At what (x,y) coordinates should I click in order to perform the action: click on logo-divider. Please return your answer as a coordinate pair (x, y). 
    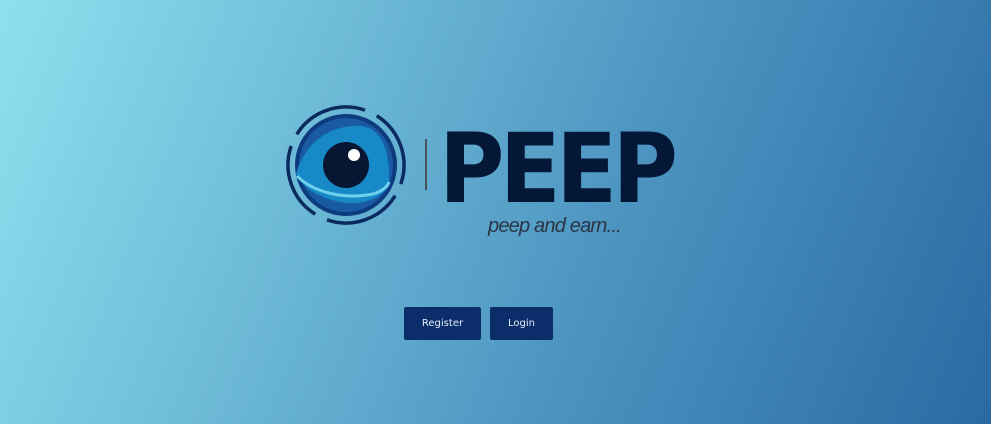
    Looking at the image, I should click on (426, 164).